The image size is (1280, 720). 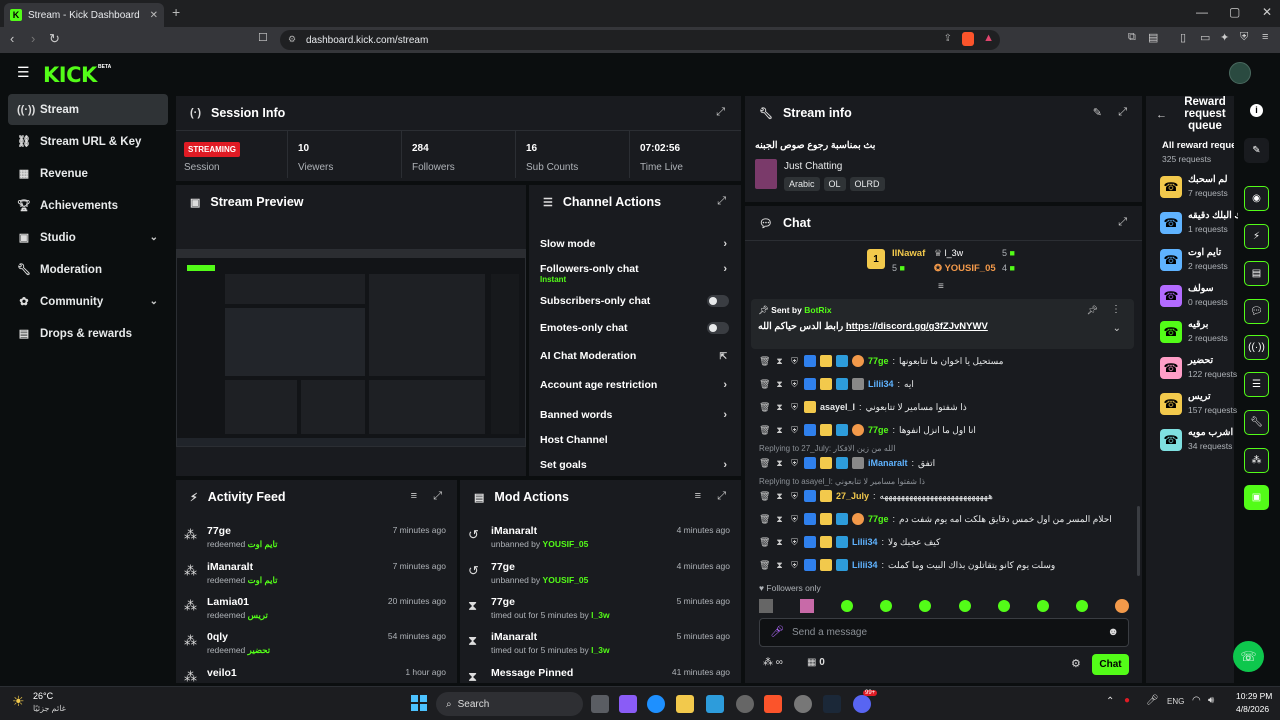 I want to click on followers-only-action: Followers-only chat Instant ›, so click(x=635, y=271).